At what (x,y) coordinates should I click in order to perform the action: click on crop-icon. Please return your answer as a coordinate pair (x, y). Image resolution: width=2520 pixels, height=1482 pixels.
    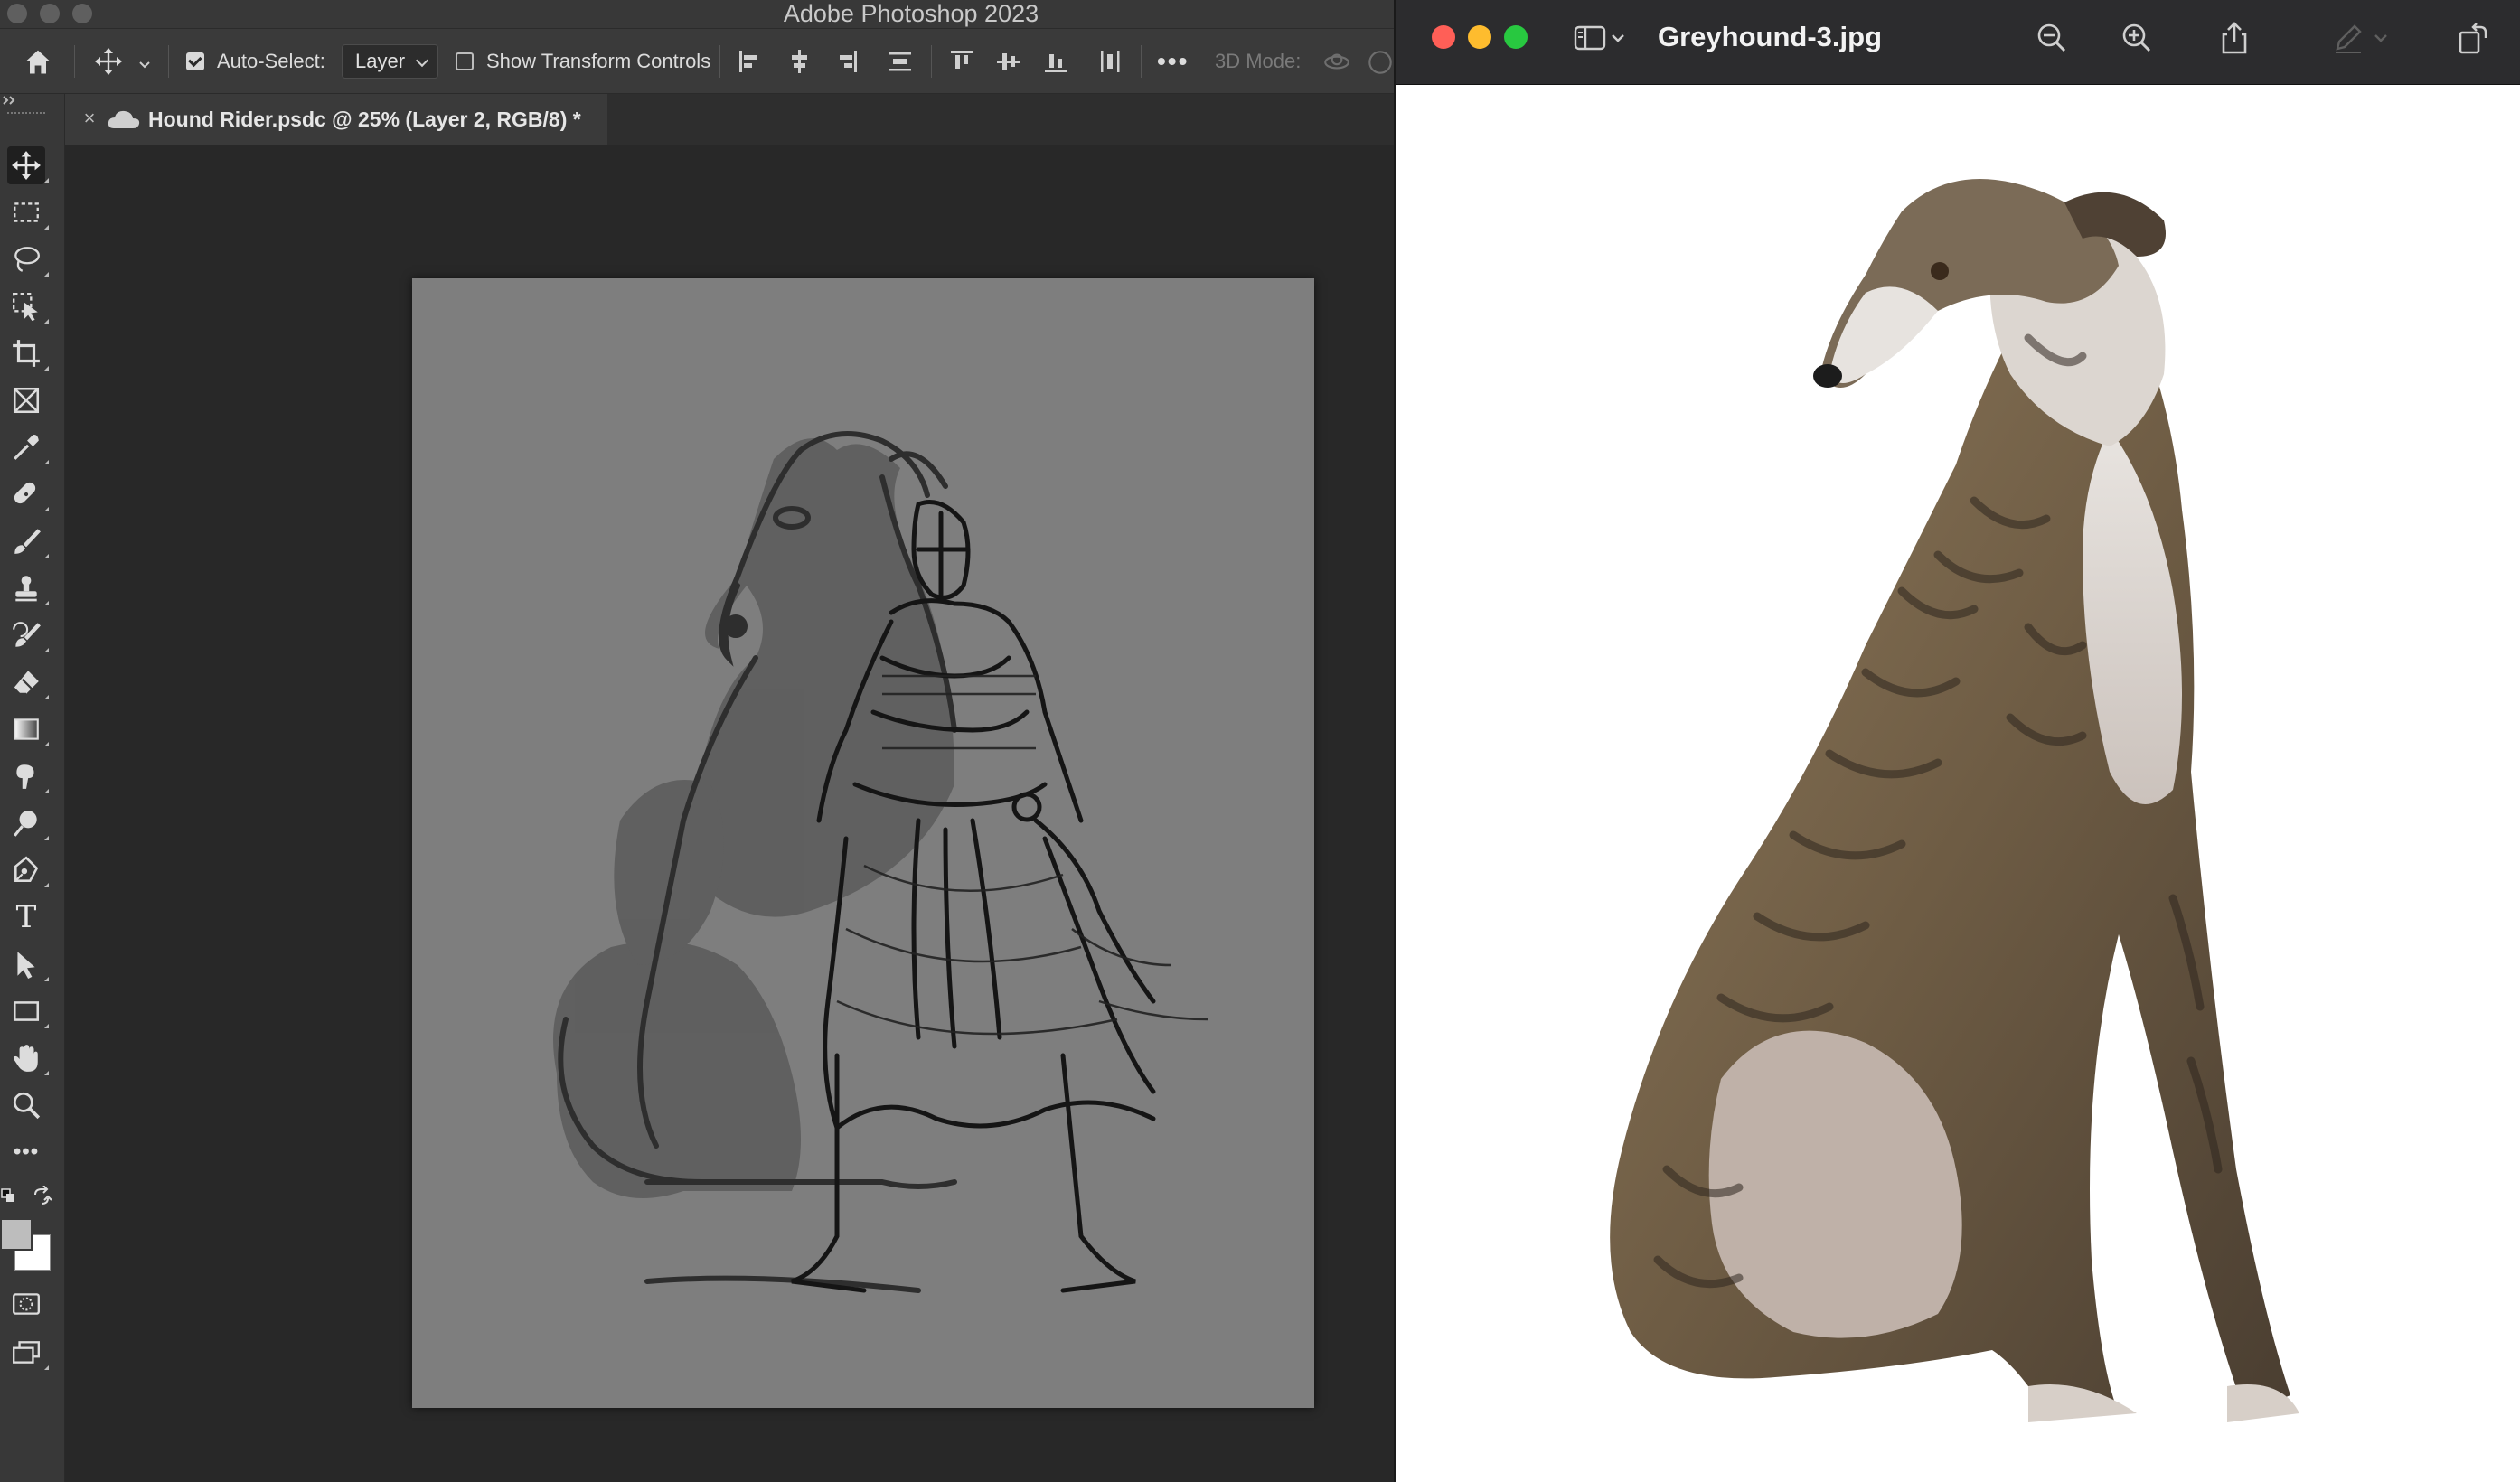
    Looking at the image, I should click on (28, 353).